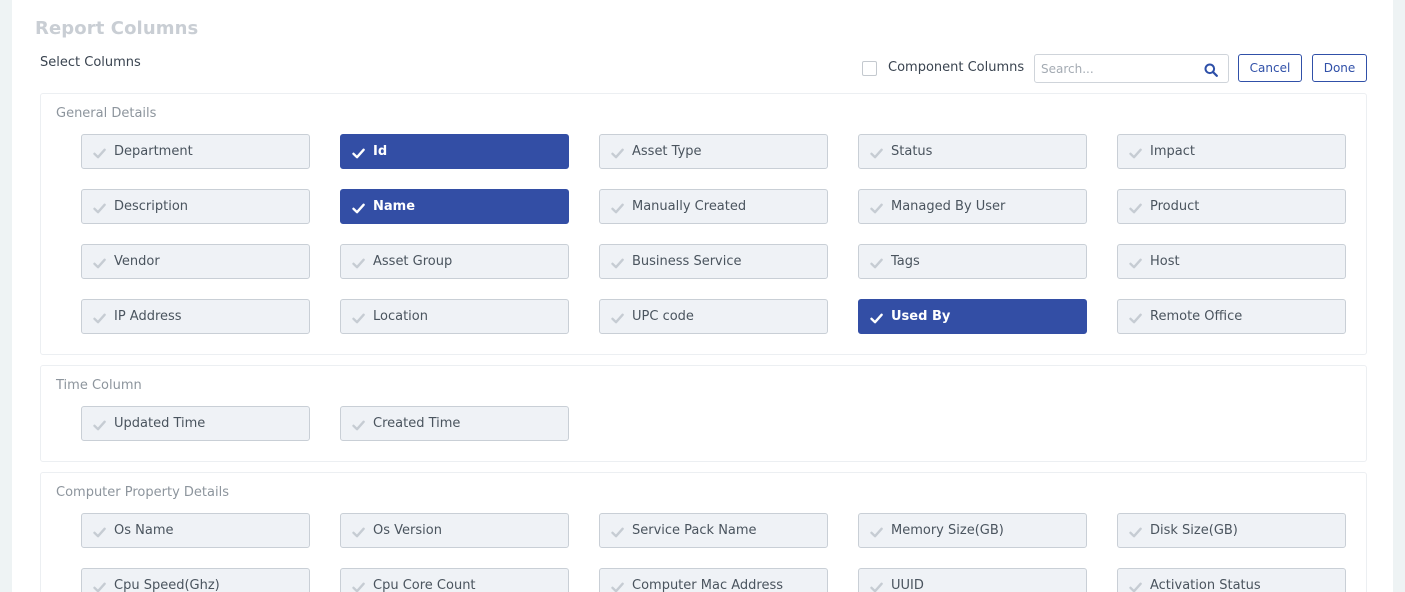 Image resolution: width=1405 pixels, height=592 pixels. I want to click on column-chip-label: Id, so click(380, 151).